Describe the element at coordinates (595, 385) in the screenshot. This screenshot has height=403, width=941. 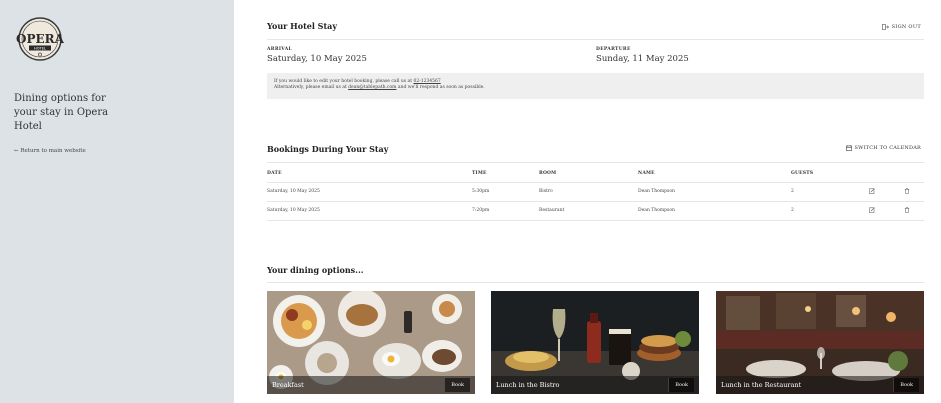
I see `card-footer: Lunch in the Bistro Book` at that location.